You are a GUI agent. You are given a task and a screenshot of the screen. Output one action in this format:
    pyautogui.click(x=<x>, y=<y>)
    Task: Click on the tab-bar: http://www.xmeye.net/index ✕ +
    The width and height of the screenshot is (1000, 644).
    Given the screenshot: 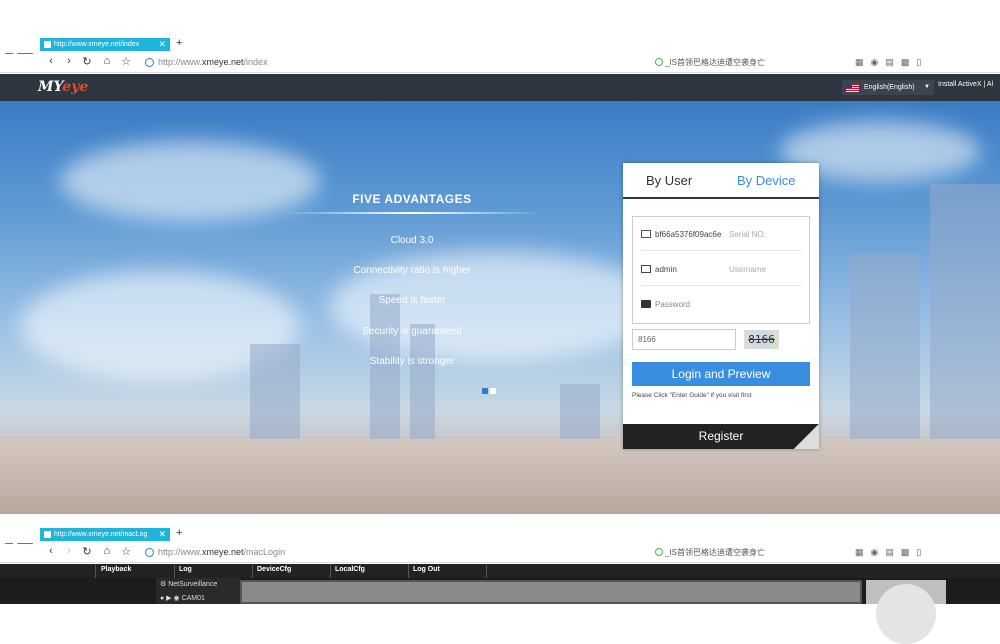 What is the action you would take?
    pyautogui.click(x=500, y=44)
    